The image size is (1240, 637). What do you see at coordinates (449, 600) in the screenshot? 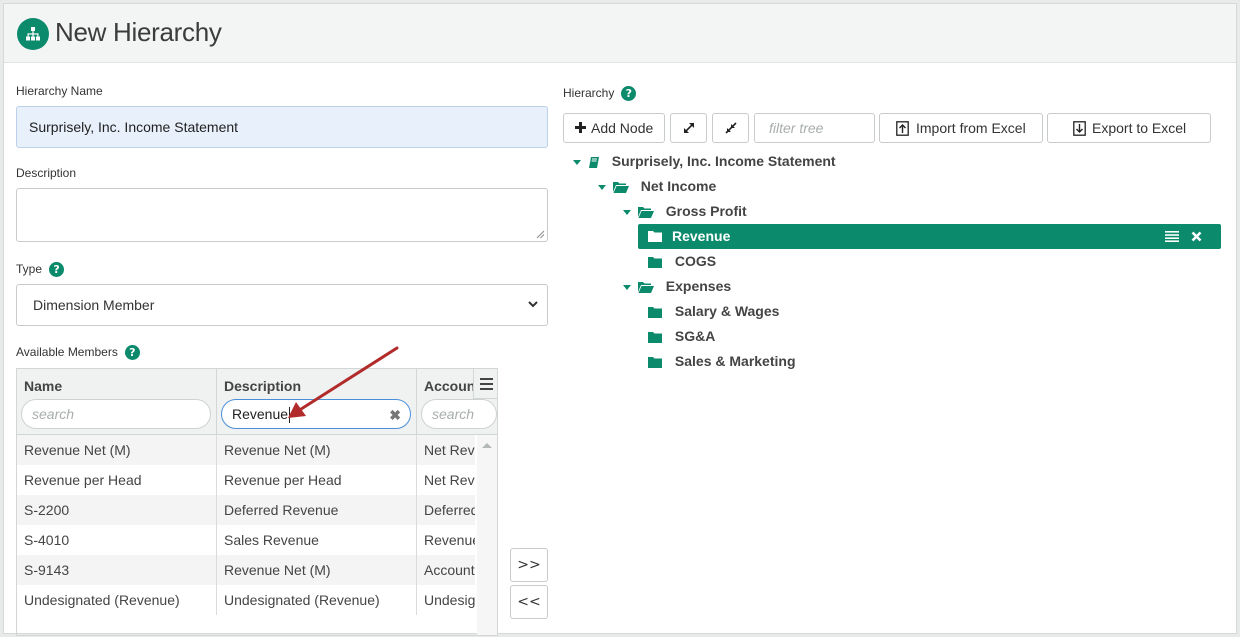
I see `cell-account: Undesign` at bounding box center [449, 600].